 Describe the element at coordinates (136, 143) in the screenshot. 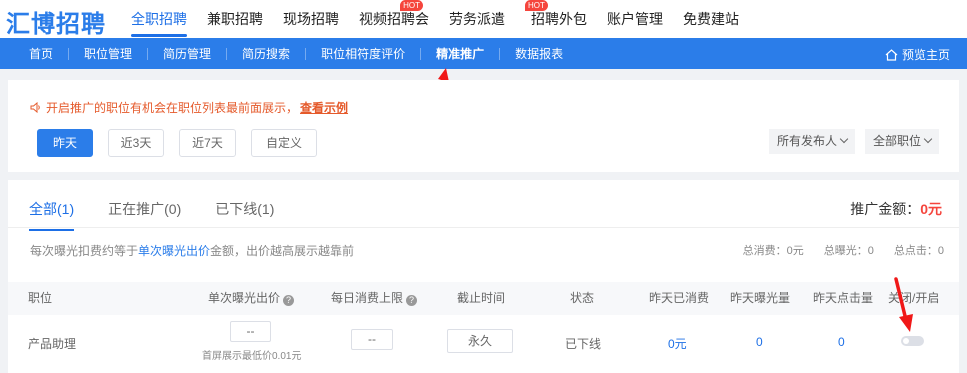

I see `date-filter-3days: 近3天` at that location.